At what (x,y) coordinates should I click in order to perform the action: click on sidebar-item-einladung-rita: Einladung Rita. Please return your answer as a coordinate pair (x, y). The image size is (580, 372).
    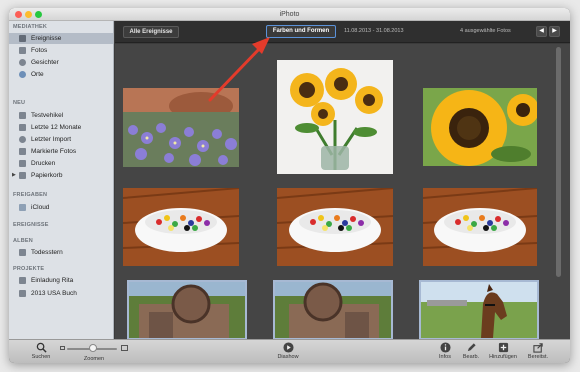
    Looking at the image, I should click on (61, 280).